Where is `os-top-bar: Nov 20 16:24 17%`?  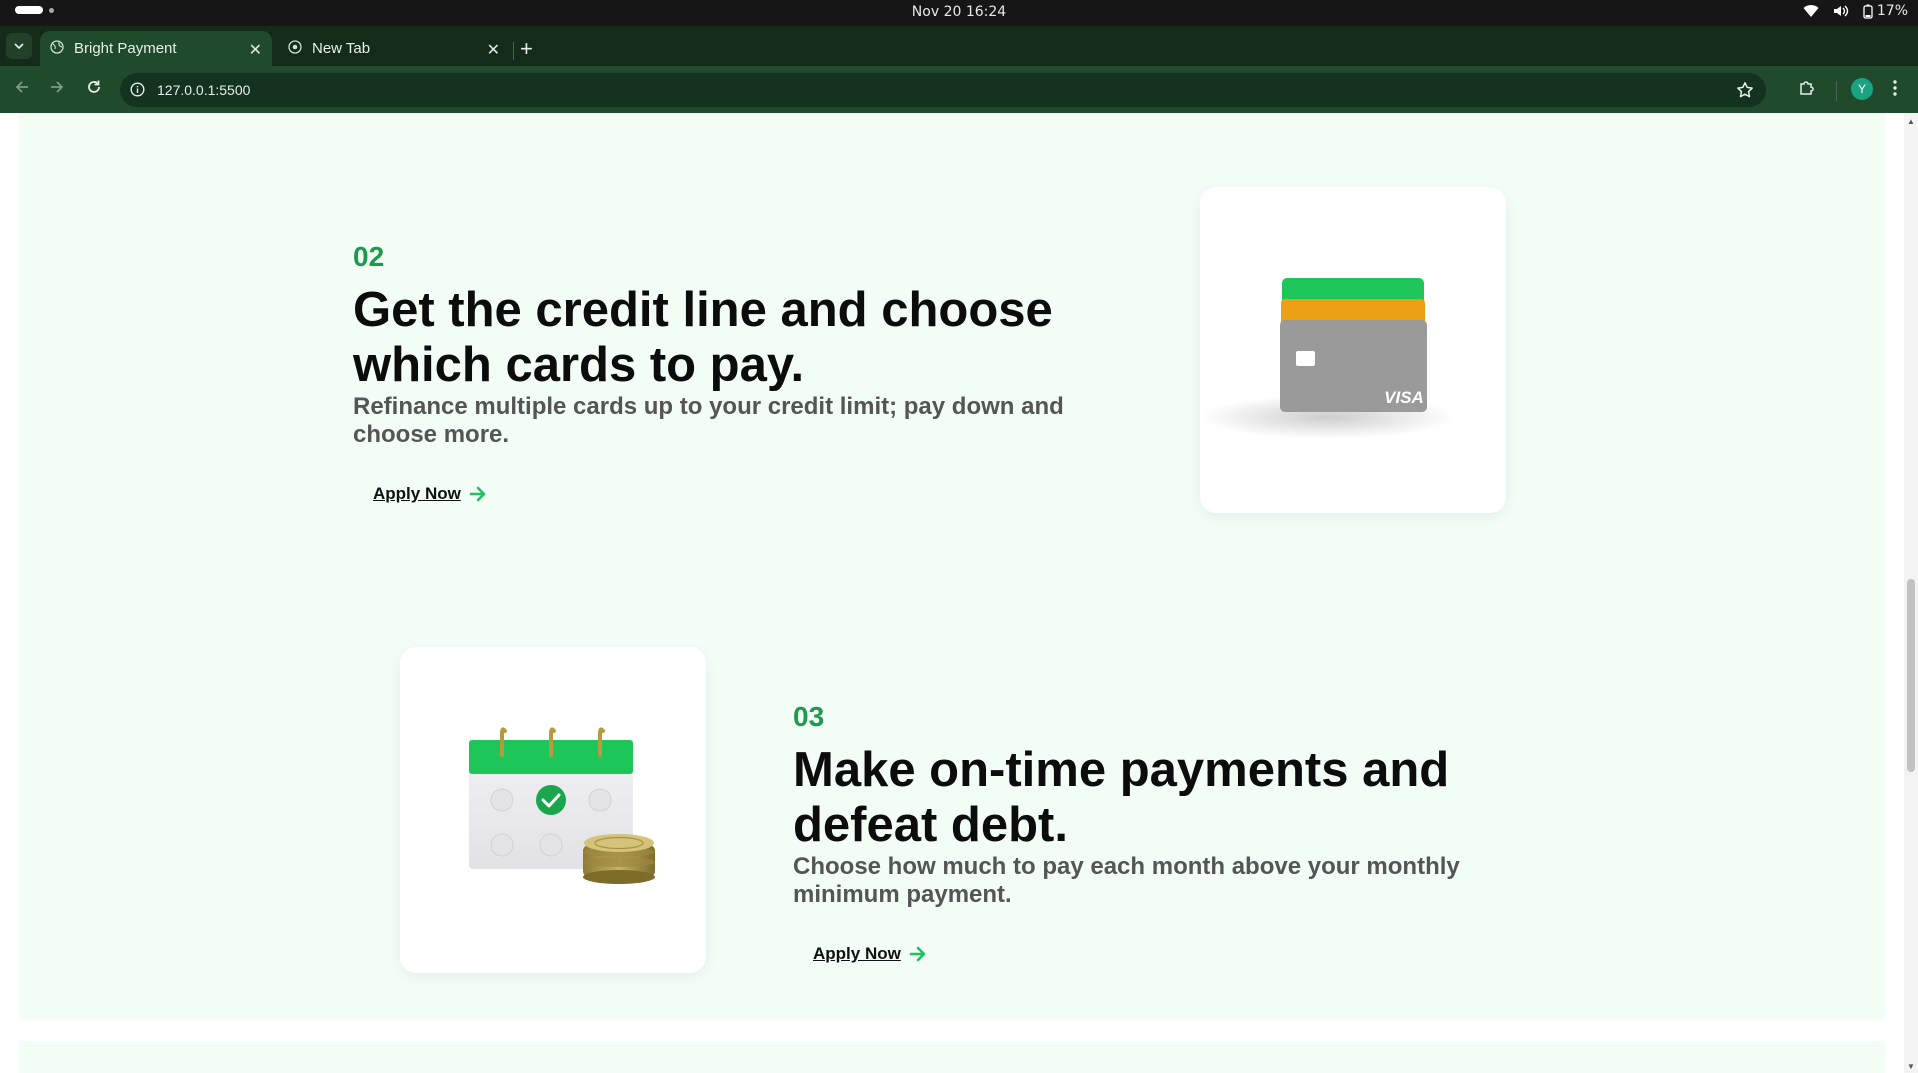
os-top-bar: Nov 20 16:24 17% is located at coordinates (959, 13).